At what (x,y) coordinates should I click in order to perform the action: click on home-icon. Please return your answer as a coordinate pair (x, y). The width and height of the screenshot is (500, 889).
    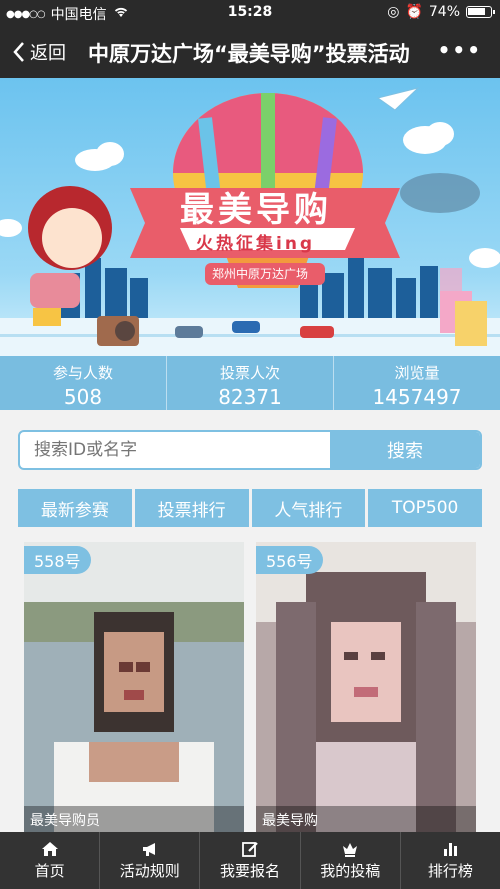
    Looking at the image, I should click on (49, 849).